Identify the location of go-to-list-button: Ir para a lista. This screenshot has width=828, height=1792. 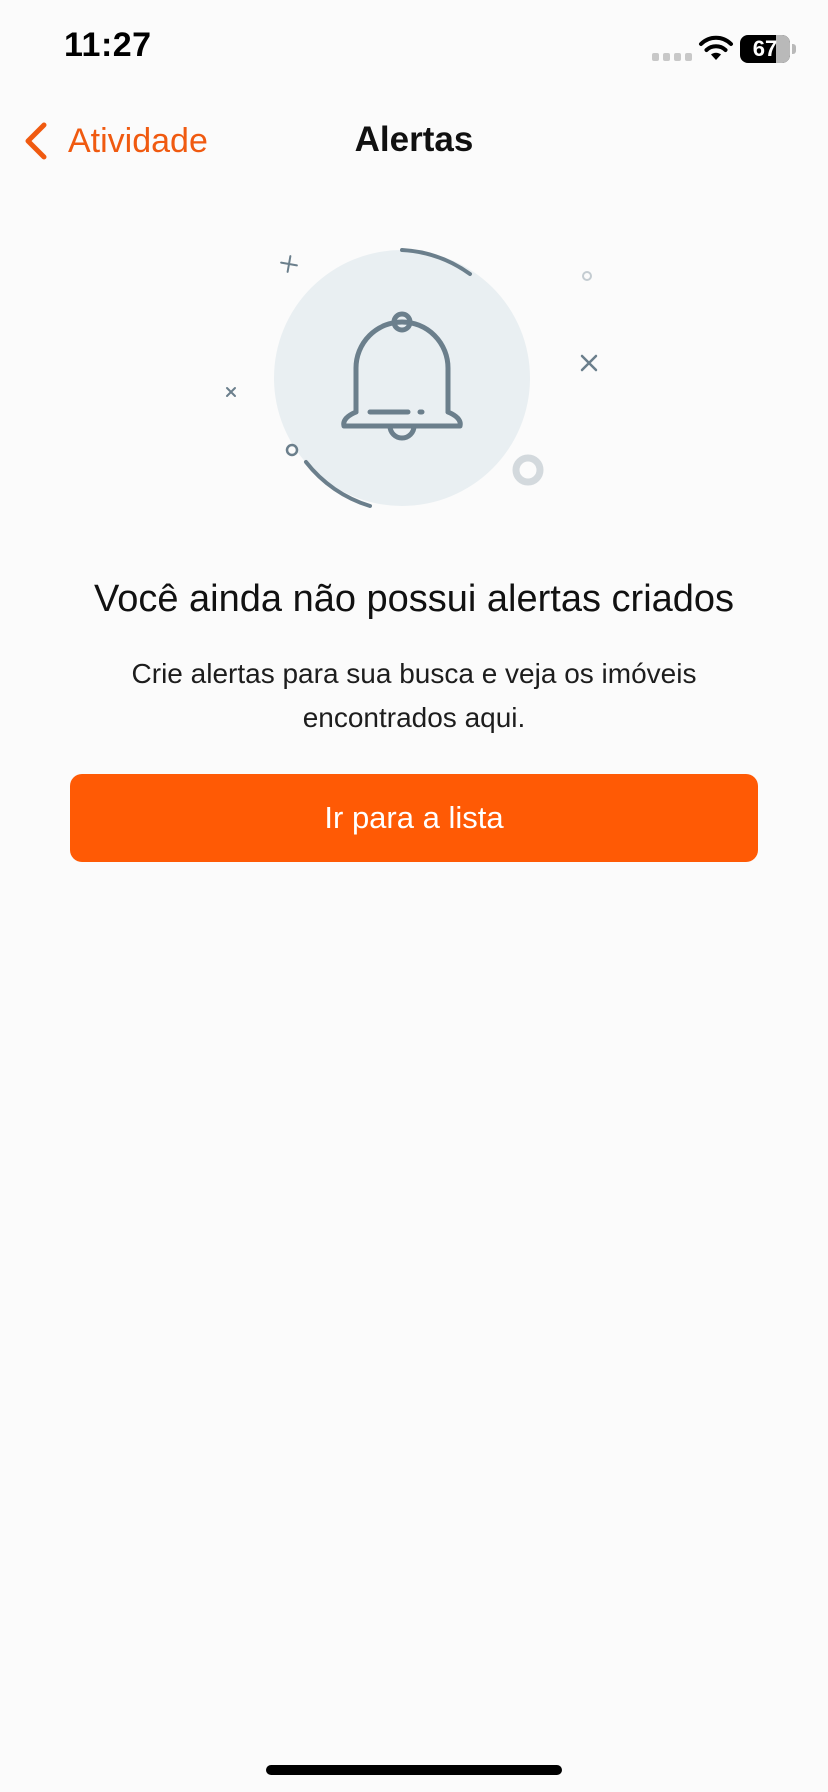
(414, 818).